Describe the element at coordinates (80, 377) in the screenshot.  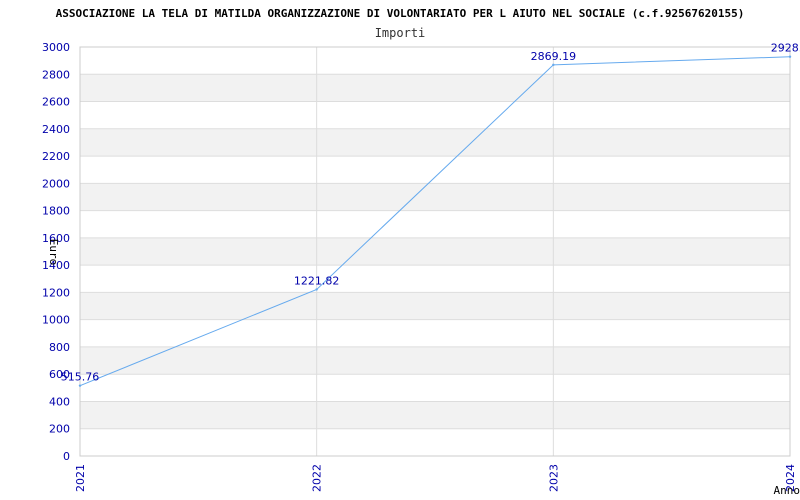
I see `data-label: 515.76` at that location.